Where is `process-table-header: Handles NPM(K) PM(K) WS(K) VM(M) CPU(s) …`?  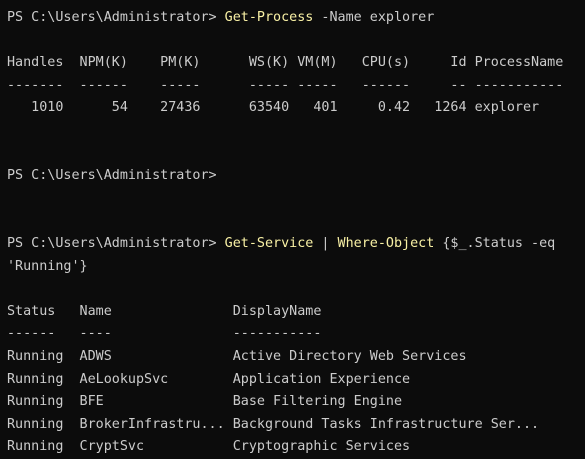 process-table-header: Handles NPM(K) PM(K) WS(K) VM(M) CPU(s) … is located at coordinates (285, 63).